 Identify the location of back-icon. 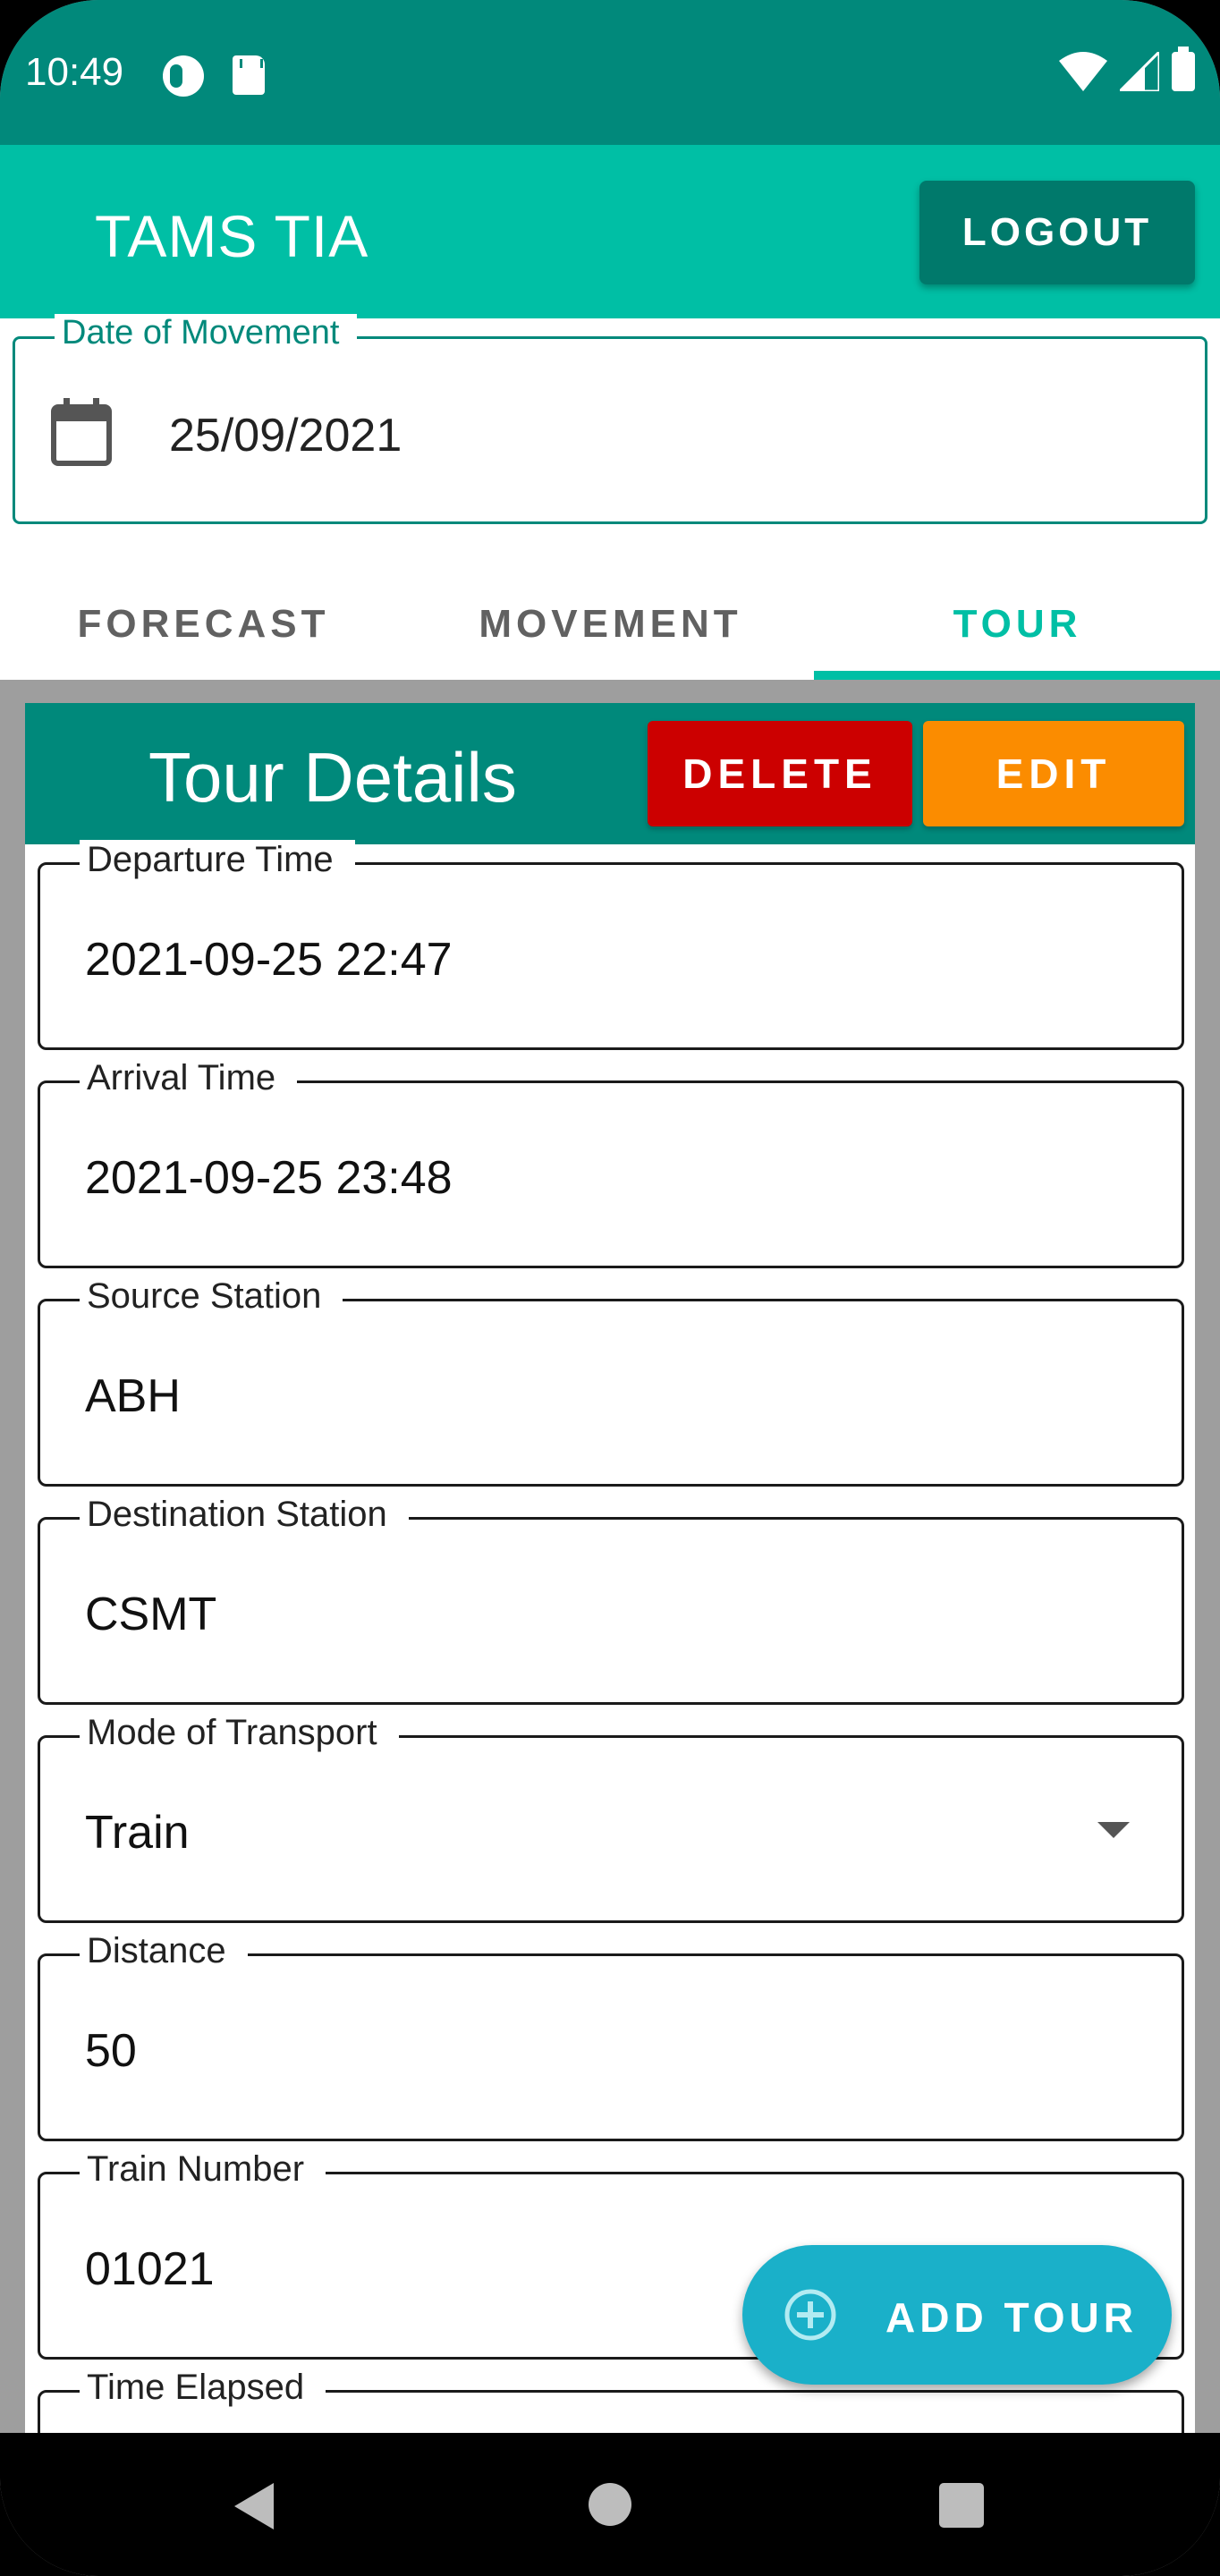
(254, 2506).